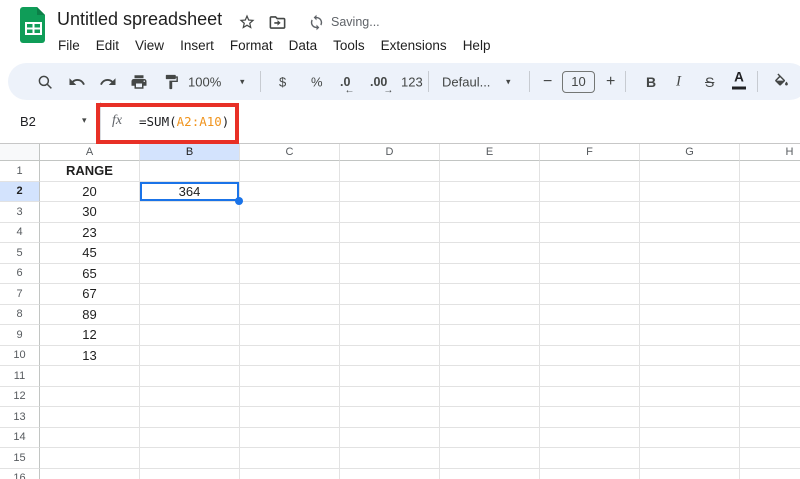 The height and width of the screenshot is (479, 800). What do you see at coordinates (90, 355) in the screenshot?
I see `cell-a10: 13` at bounding box center [90, 355].